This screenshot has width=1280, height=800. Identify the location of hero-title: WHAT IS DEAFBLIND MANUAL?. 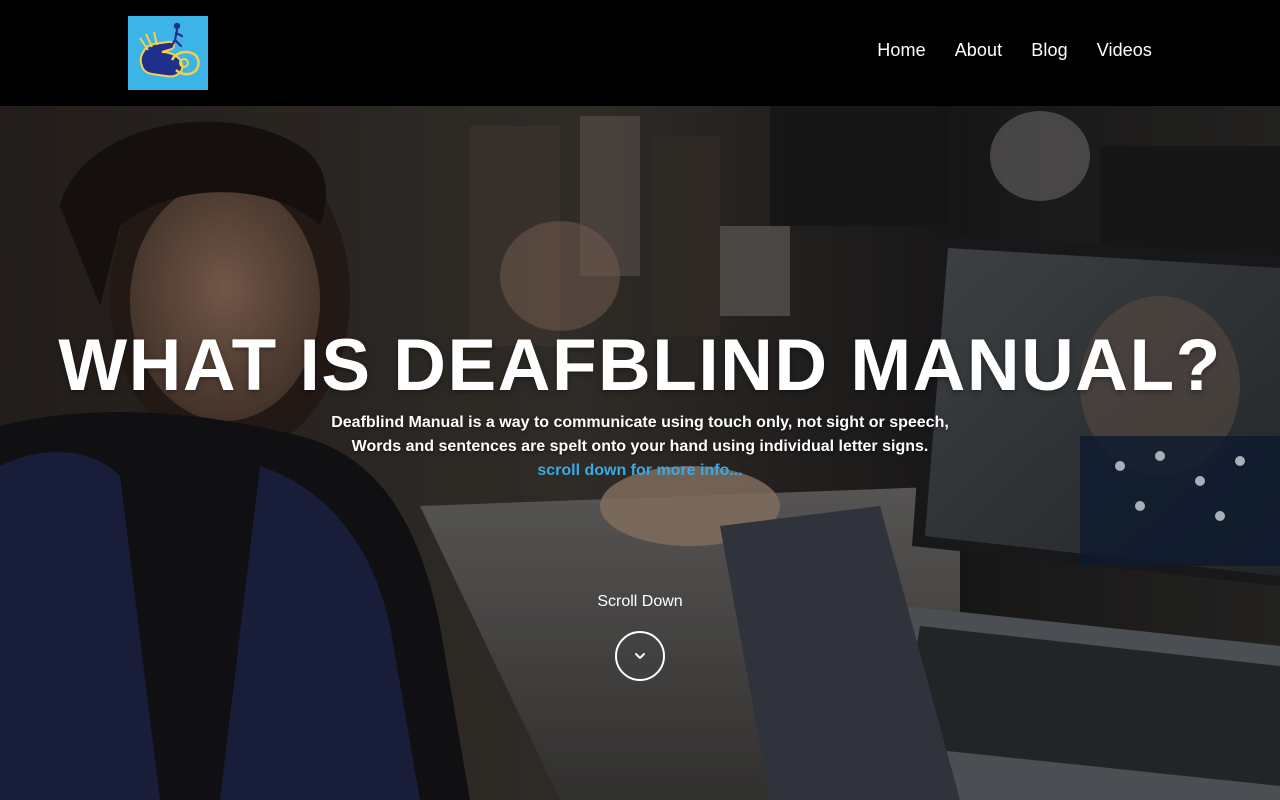
(640, 365).